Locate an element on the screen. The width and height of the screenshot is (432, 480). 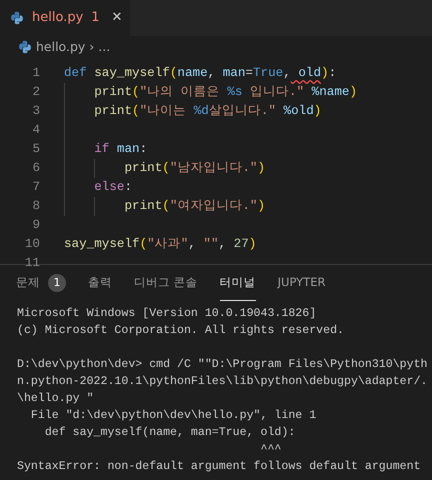
terminal-line: File "d:\dev\python\dev\hello.py", line 1 is located at coordinates (174, 416).